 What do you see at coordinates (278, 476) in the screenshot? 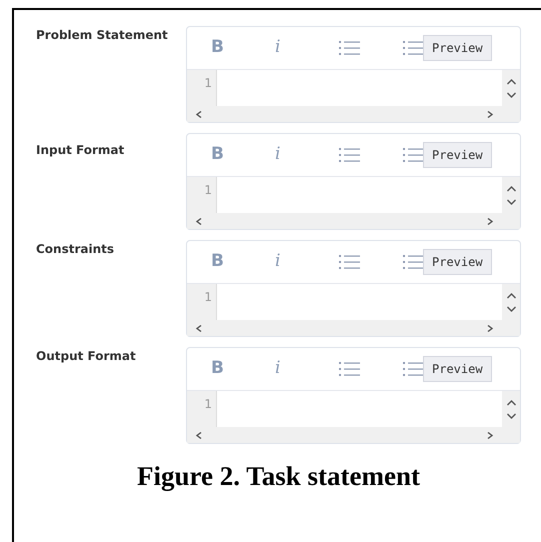
I see `figure-caption: Figure 2. Task statement` at bounding box center [278, 476].